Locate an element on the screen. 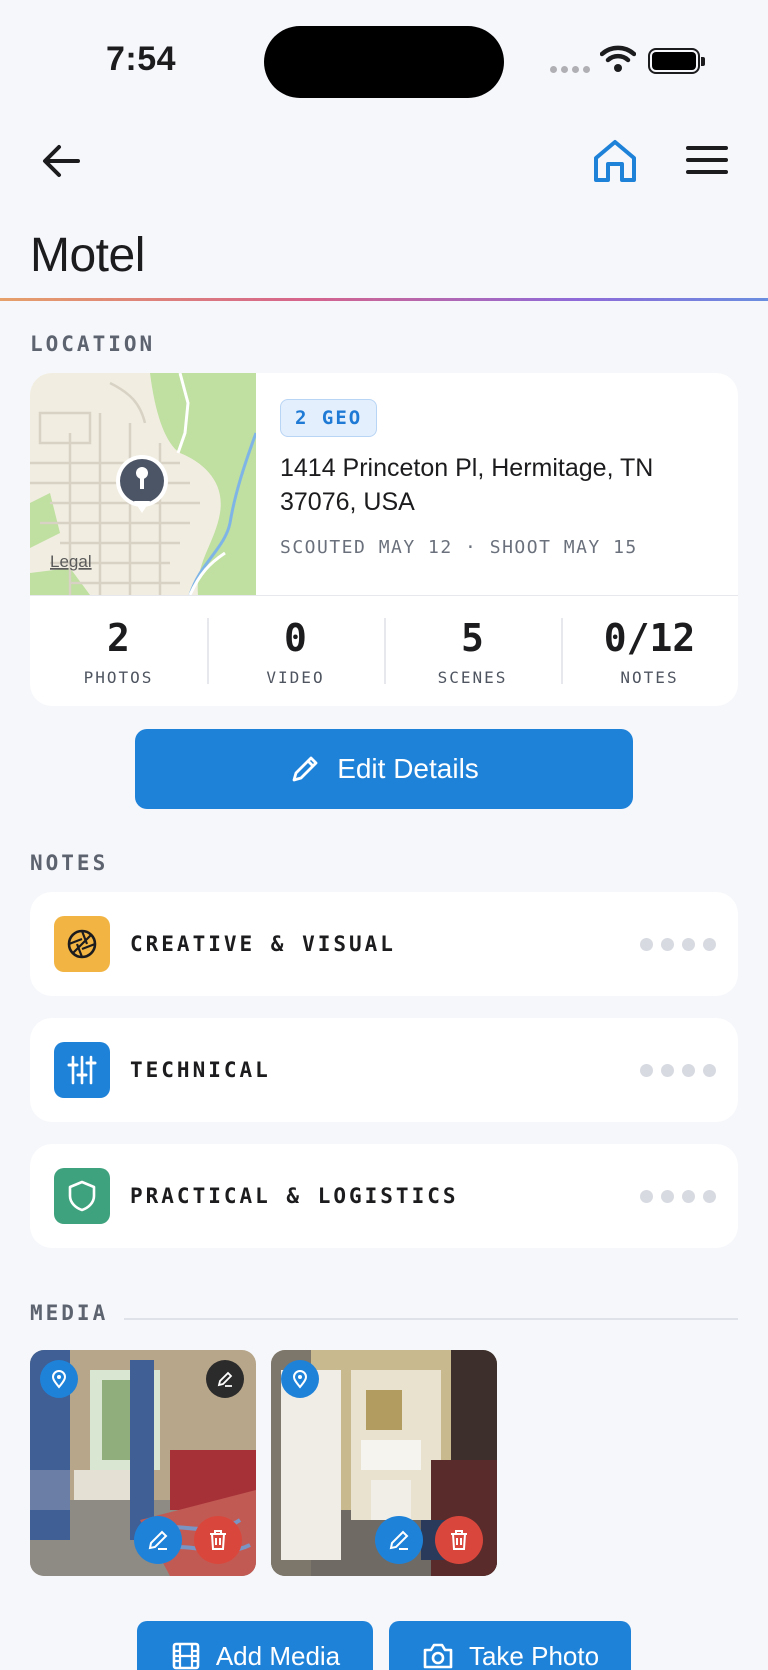 This screenshot has height=1670, width=768. stat-video: 0 VIDEO is located at coordinates (295, 651).